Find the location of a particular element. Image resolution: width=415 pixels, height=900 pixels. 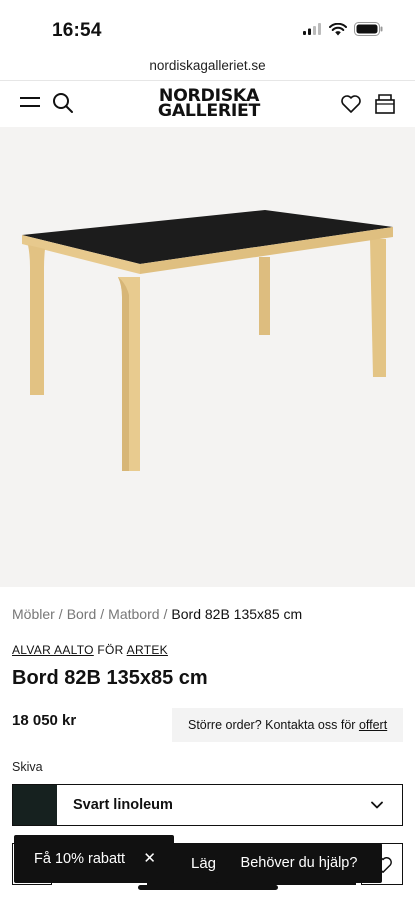

breadcrumb-mobler: Möbler is located at coordinates (33, 614).